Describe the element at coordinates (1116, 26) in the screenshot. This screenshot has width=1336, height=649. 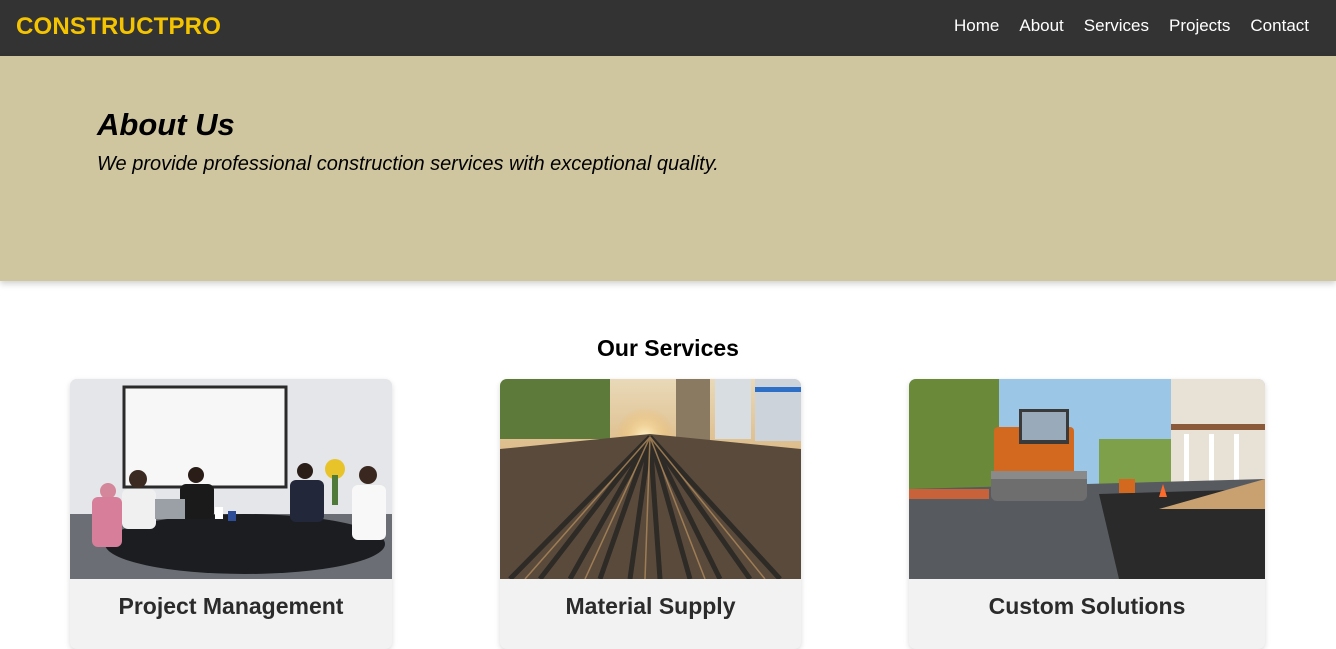
I see `nav-services-link: Services` at that location.